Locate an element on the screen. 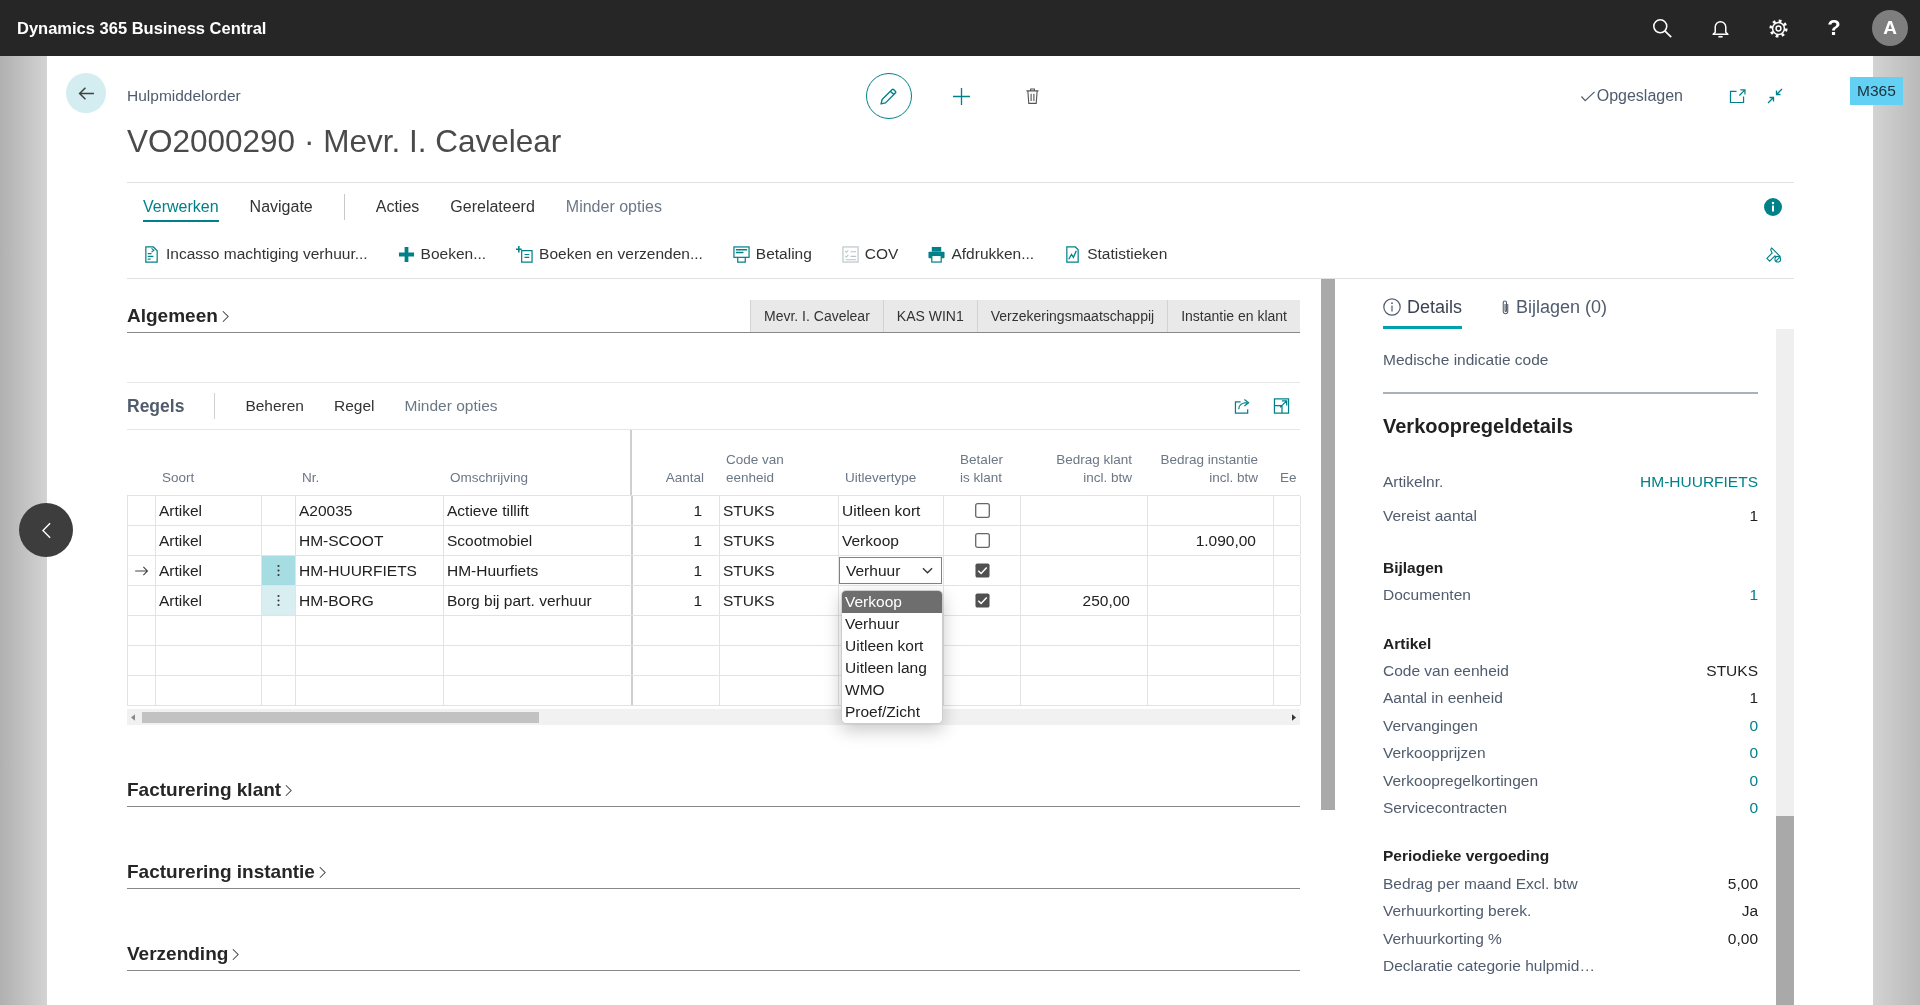 This screenshot has width=1920, height=1005. field-value: Ja is located at coordinates (1749, 911).